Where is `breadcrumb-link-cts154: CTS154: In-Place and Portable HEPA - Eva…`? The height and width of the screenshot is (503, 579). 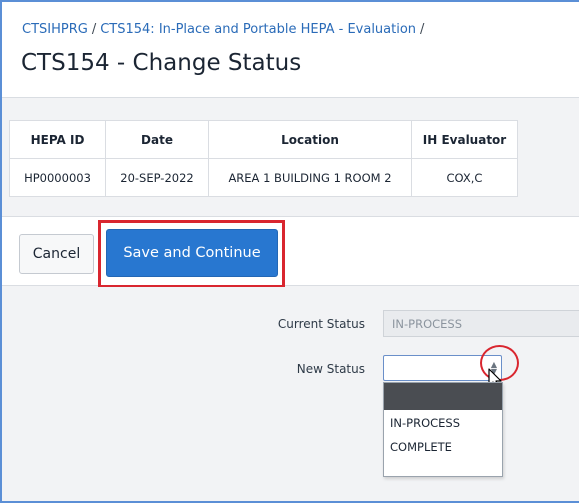
breadcrumb-link-cts154: CTS154: In-Place and Portable HEPA - Eva… is located at coordinates (258, 29).